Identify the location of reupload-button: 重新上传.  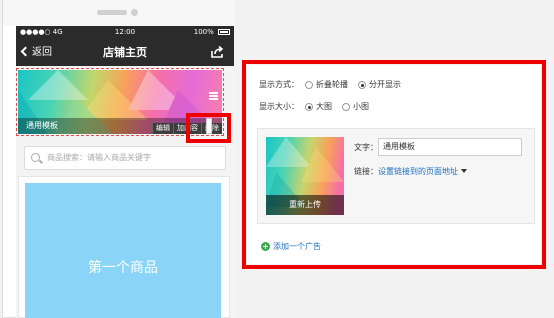
(305, 205).